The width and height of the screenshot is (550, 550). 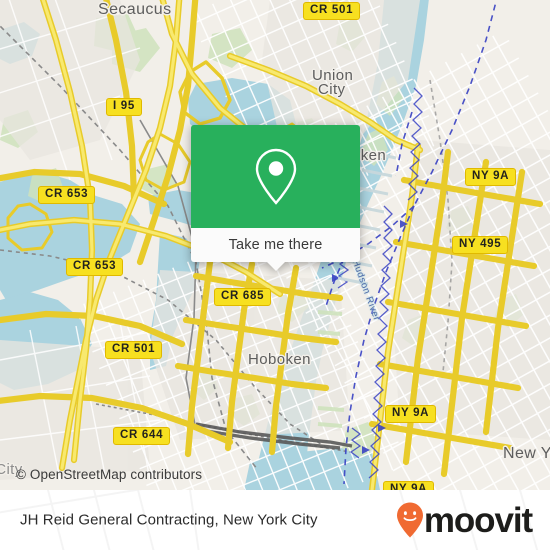 I want to click on shield-ny-495: NY 495, so click(x=480, y=245).